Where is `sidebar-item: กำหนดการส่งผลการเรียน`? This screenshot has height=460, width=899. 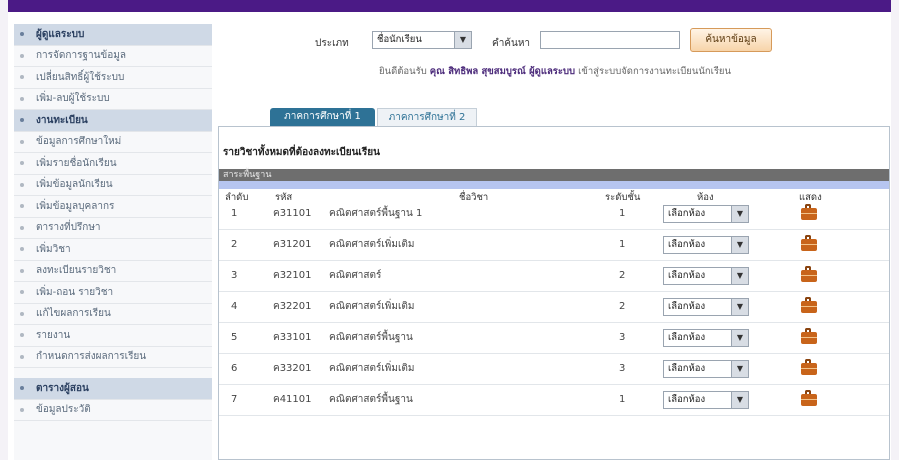 sidebar-item: กำหนดการส่งผลการเรียน is located at coordinates (113, 357).